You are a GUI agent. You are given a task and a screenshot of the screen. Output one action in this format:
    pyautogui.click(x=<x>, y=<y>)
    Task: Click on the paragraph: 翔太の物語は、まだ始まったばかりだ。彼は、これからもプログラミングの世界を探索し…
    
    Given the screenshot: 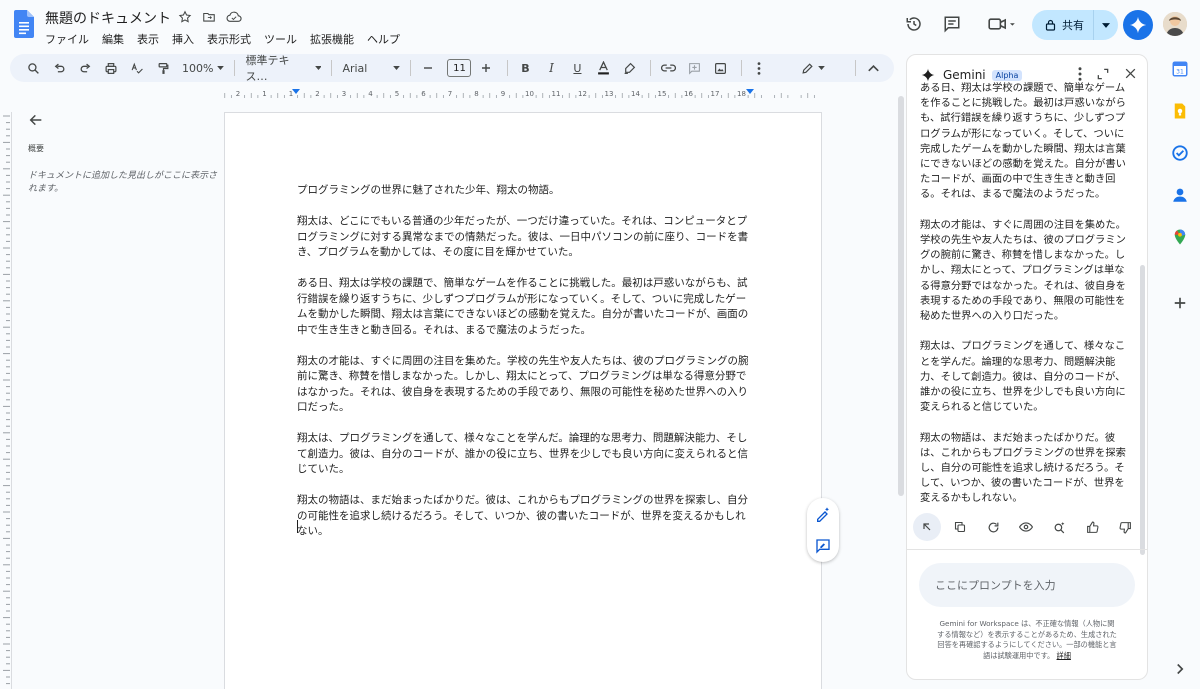 What is the action you would take?
    pyautogui.click(x=522, y=515)
    